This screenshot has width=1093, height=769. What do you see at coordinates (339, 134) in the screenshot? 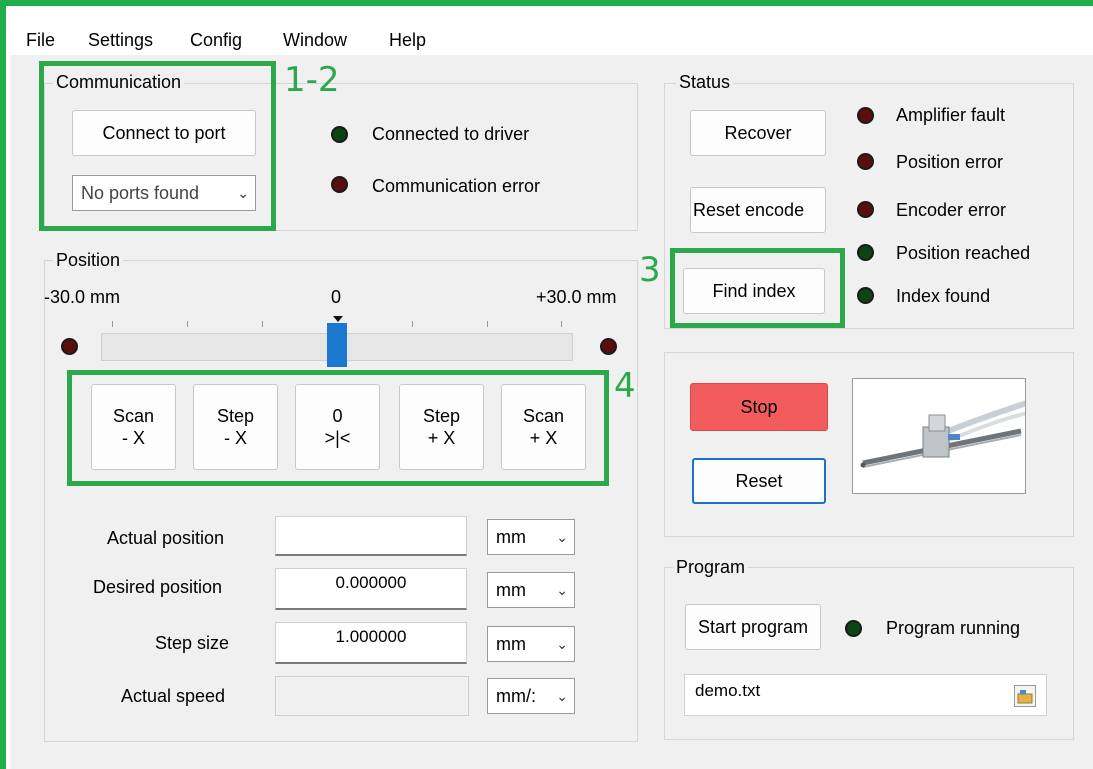
I see `connected-led` at bounding box center [339, 134].